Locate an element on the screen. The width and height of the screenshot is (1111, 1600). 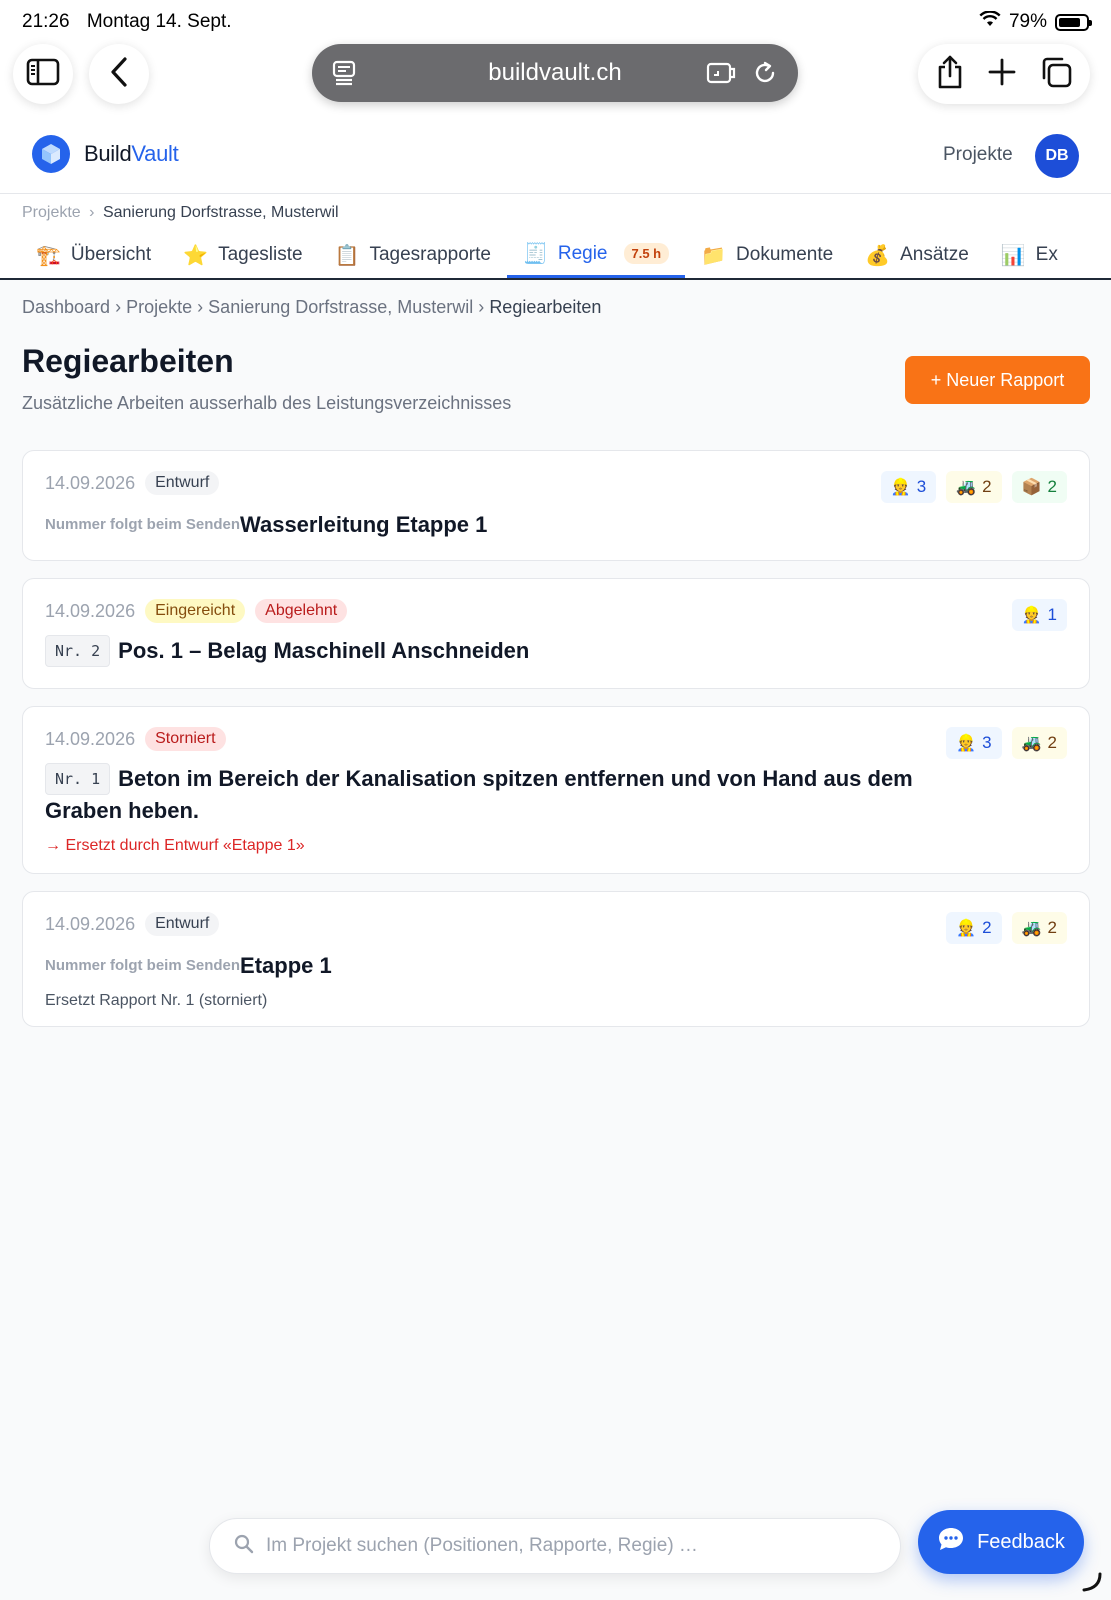
sidebar-icon is located at coordinates (43, 74).